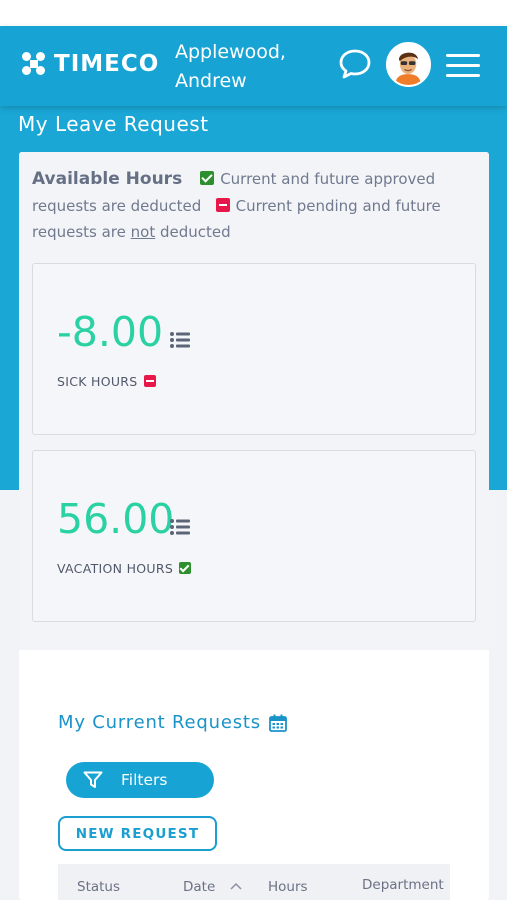 Image resolution: width=507 pixels, height=900 pixels. I want to click on sick-hours-value: -8.00, so click(110, 332).